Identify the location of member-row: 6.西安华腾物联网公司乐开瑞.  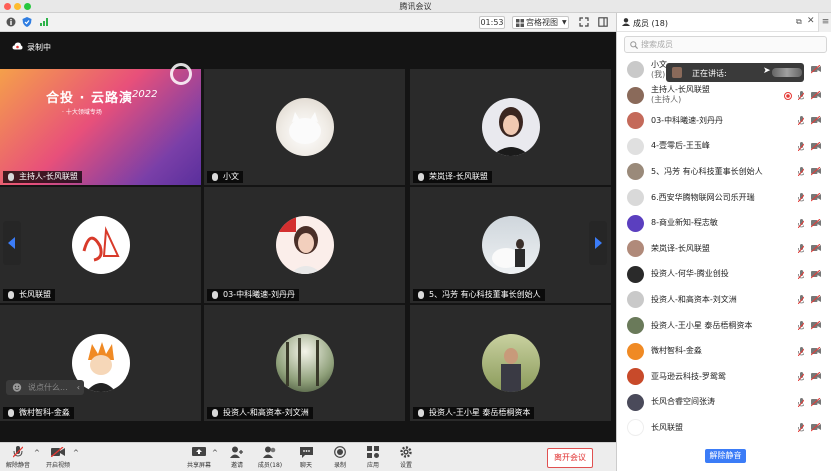
(724, 197).